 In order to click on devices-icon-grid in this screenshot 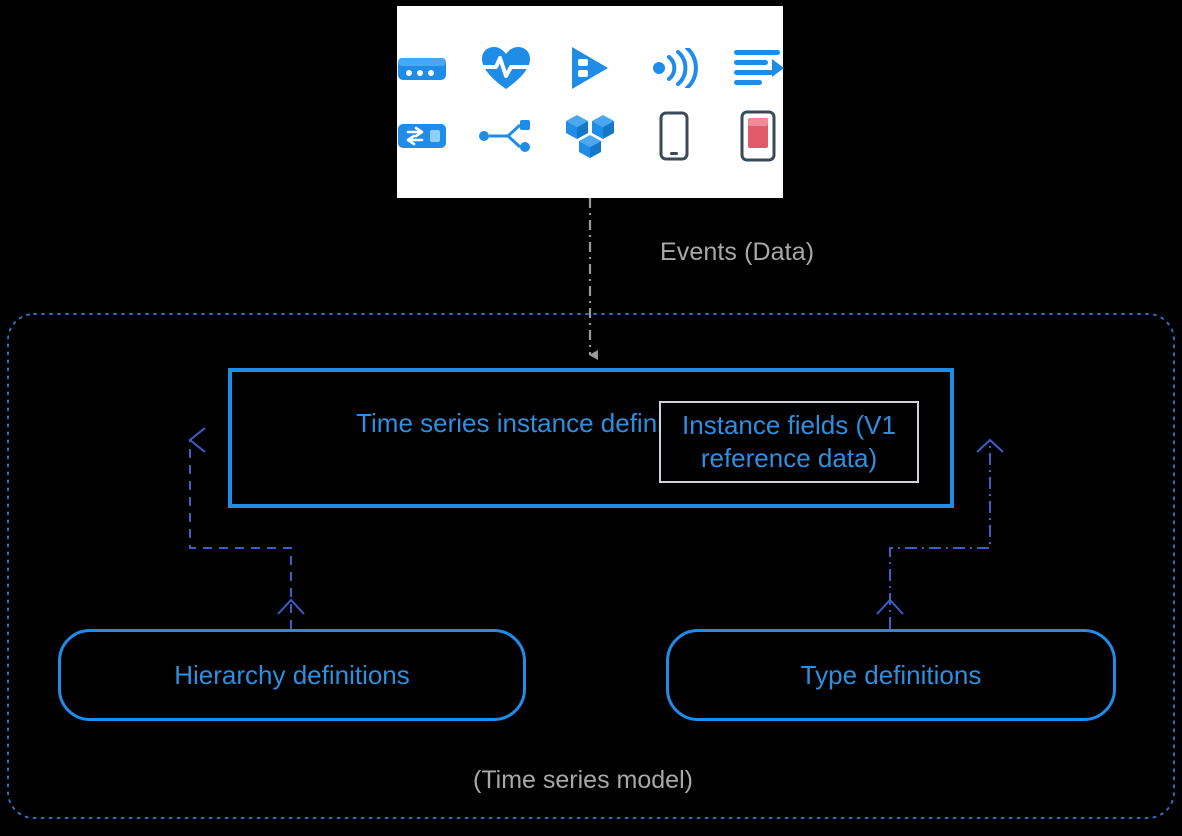, I will do `click(590, 102)`.